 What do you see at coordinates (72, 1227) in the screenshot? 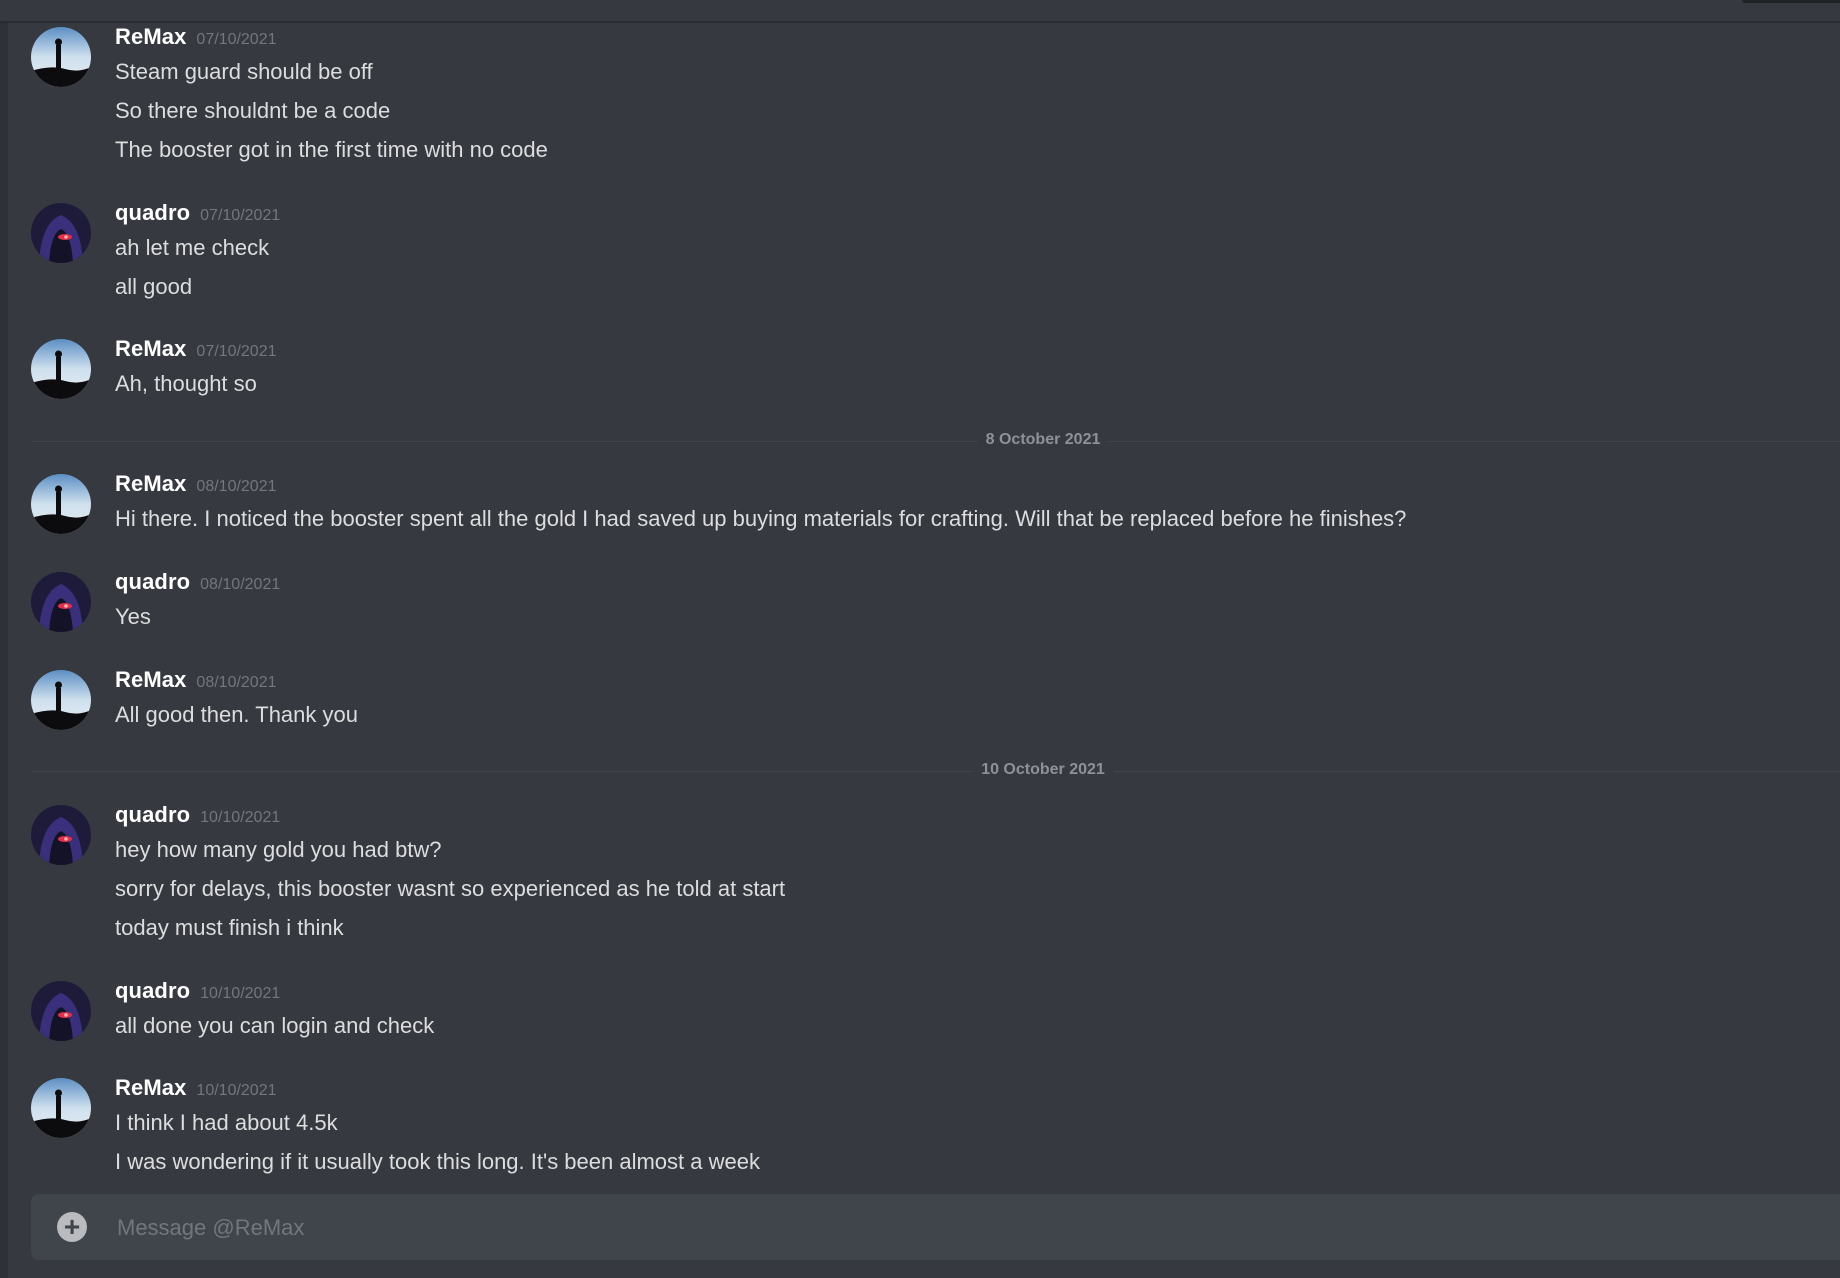
I see `plus-circle-icon: +` at bounding box center [72, 1227].